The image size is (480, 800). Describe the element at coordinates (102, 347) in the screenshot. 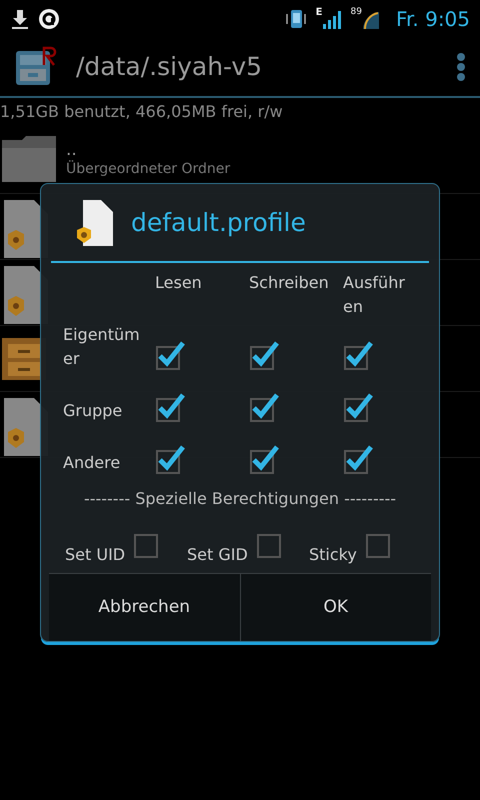

I see `row-label: Eigentümer` at that location.